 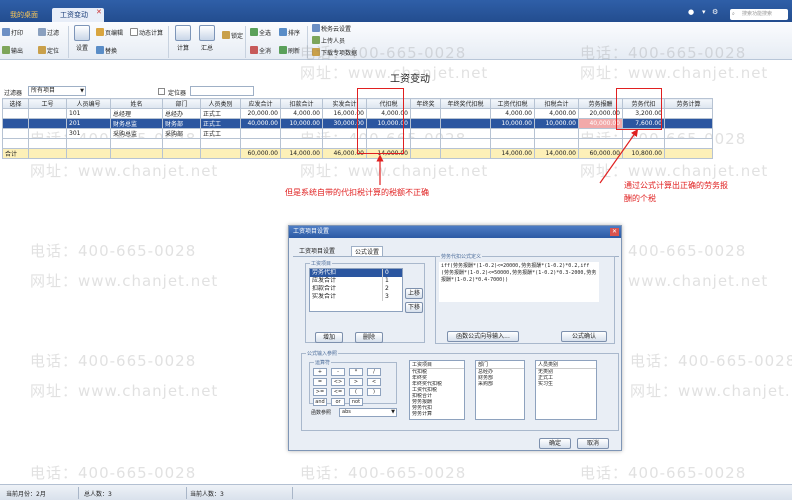 I want to click on operator-button: (, so click(x=356, y=392).